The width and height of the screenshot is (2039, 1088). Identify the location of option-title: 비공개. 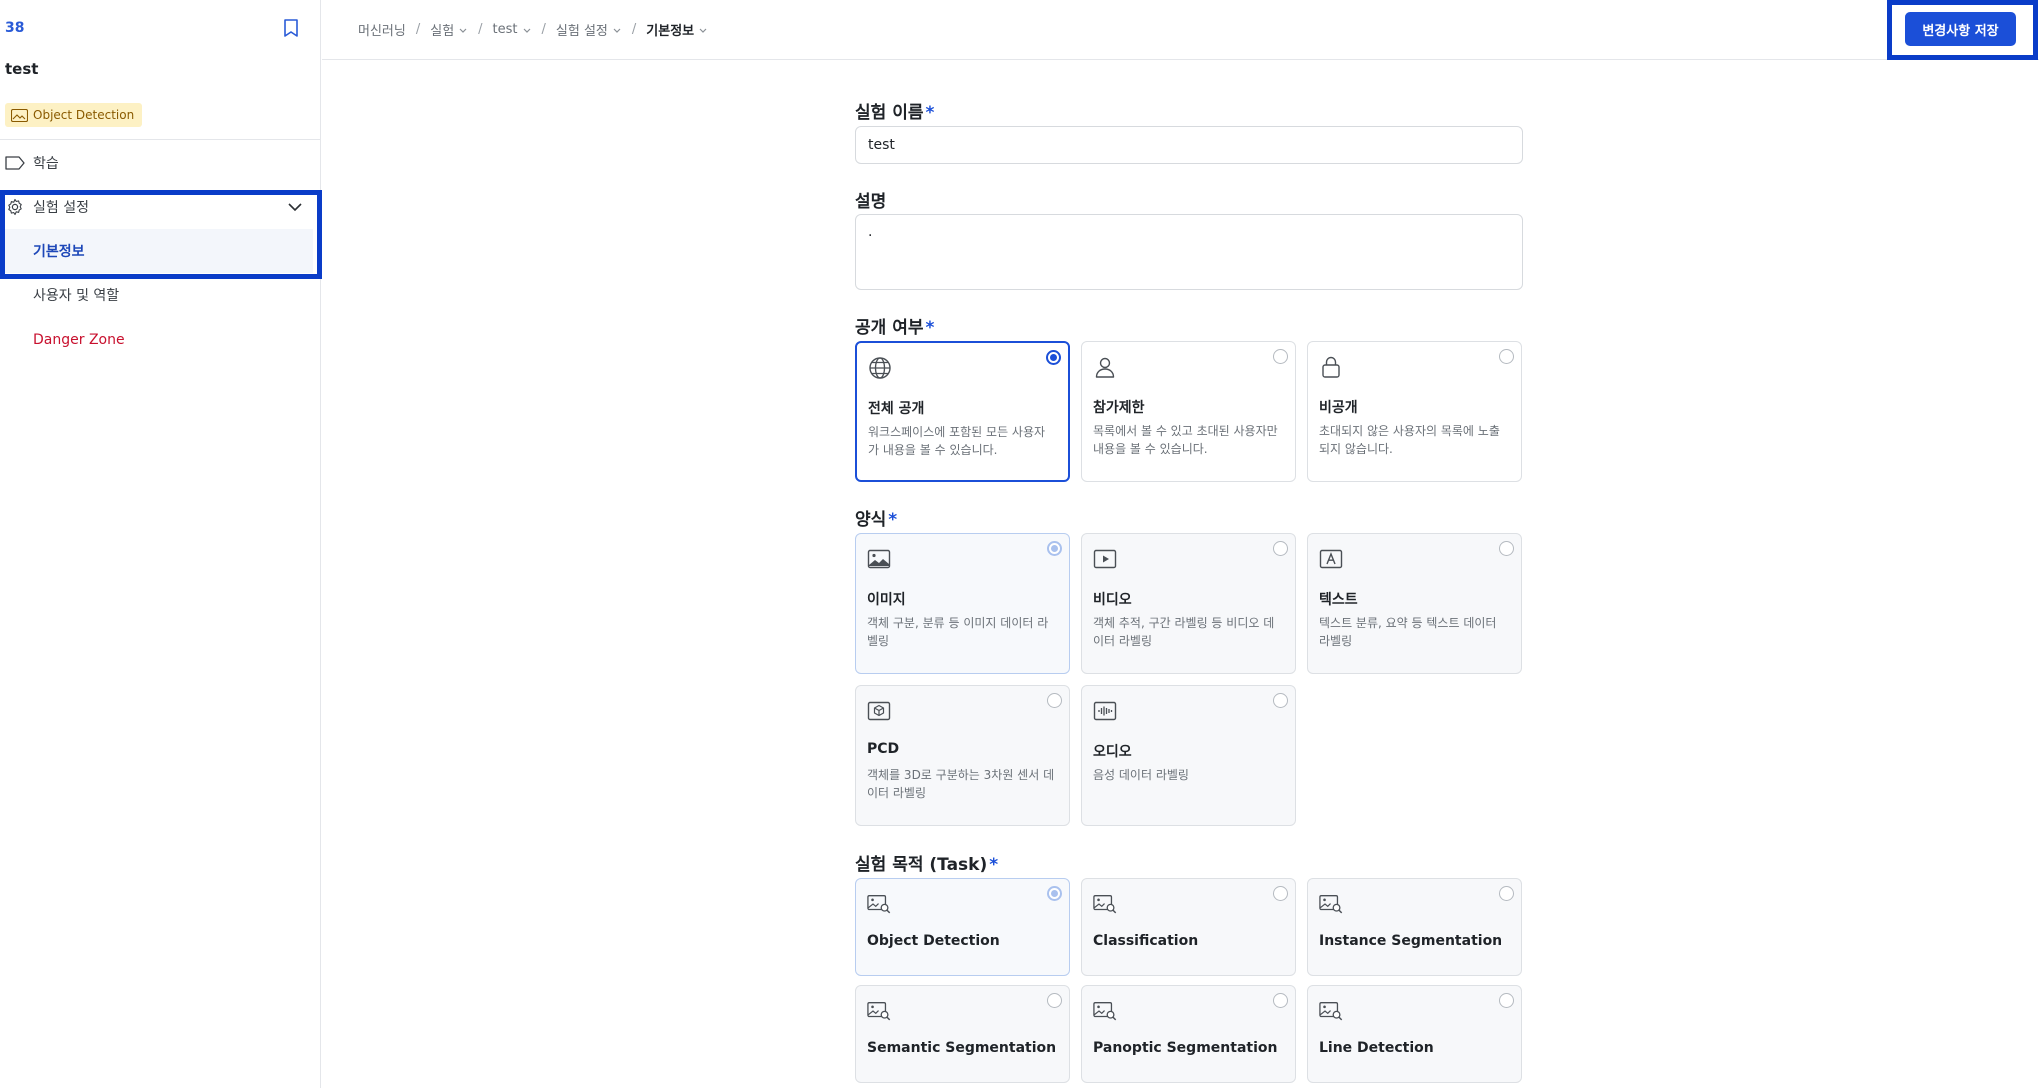
(1338, 408).